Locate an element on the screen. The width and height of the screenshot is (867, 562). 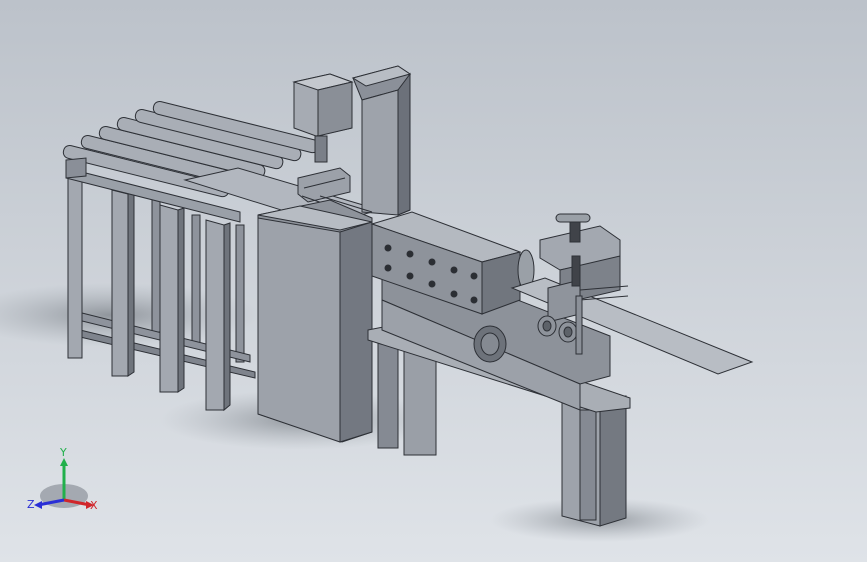
z-axis-label: Z is located at coordinates (31, 504).